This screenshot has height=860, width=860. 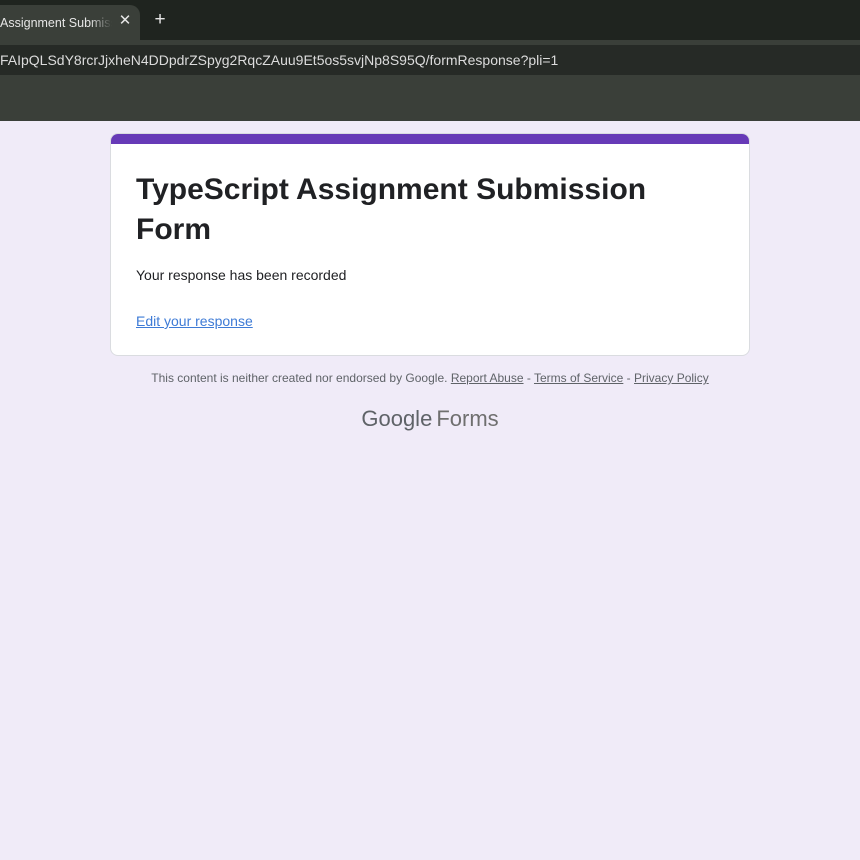 I want to click on close-tab-icon: ✕, so click(x=125, y=21).